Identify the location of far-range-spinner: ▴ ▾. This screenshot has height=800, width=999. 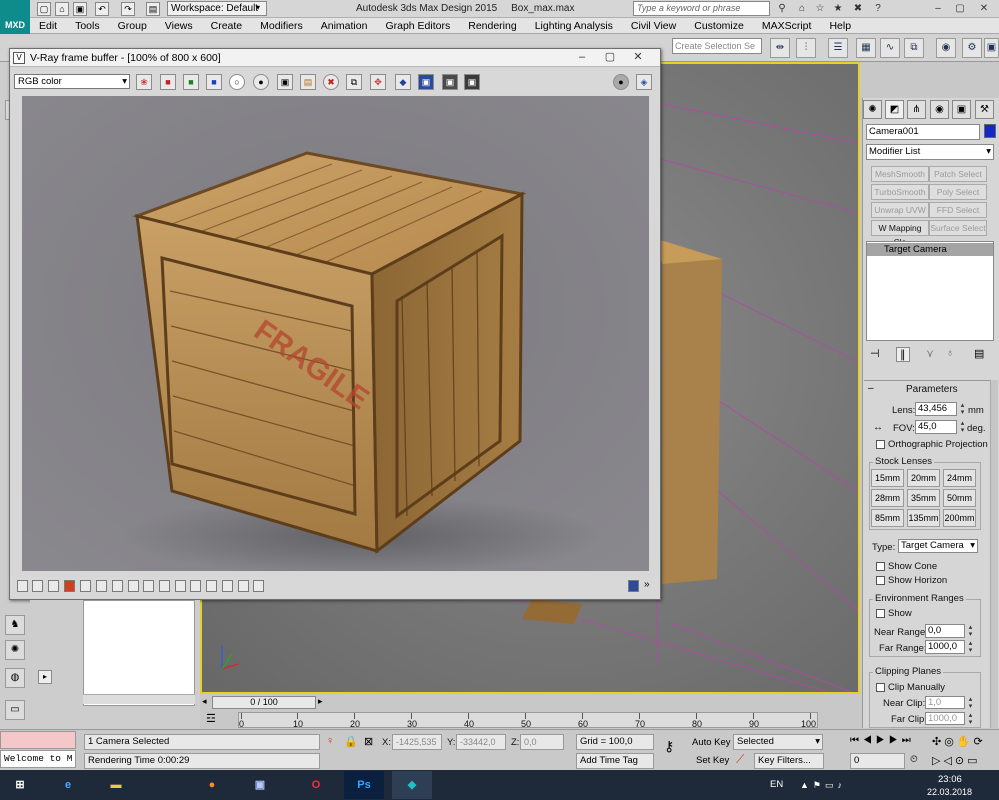
(970, 647).